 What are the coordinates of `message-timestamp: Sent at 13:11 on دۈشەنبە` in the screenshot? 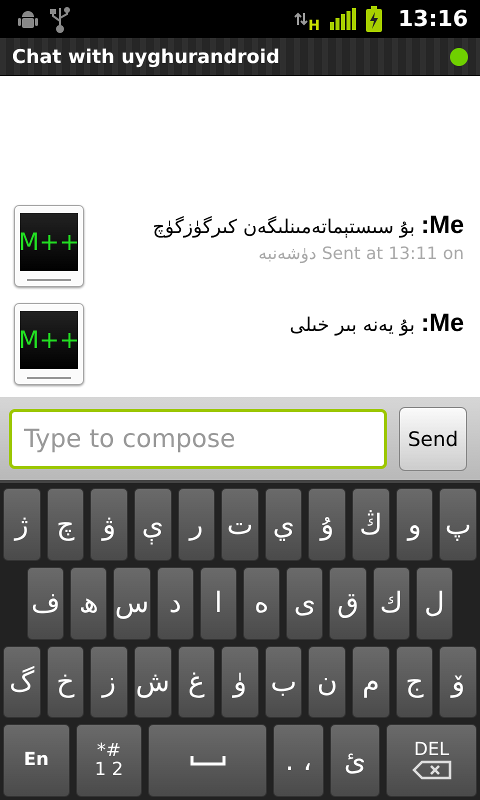 It's located at (361, 254).